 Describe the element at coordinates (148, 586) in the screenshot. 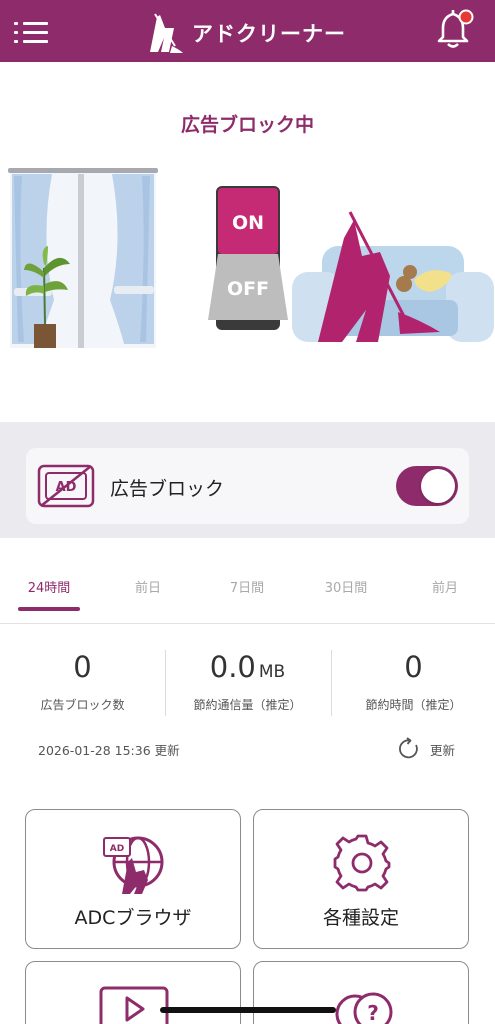

I see `tab-previous-day: 前日` at that location.